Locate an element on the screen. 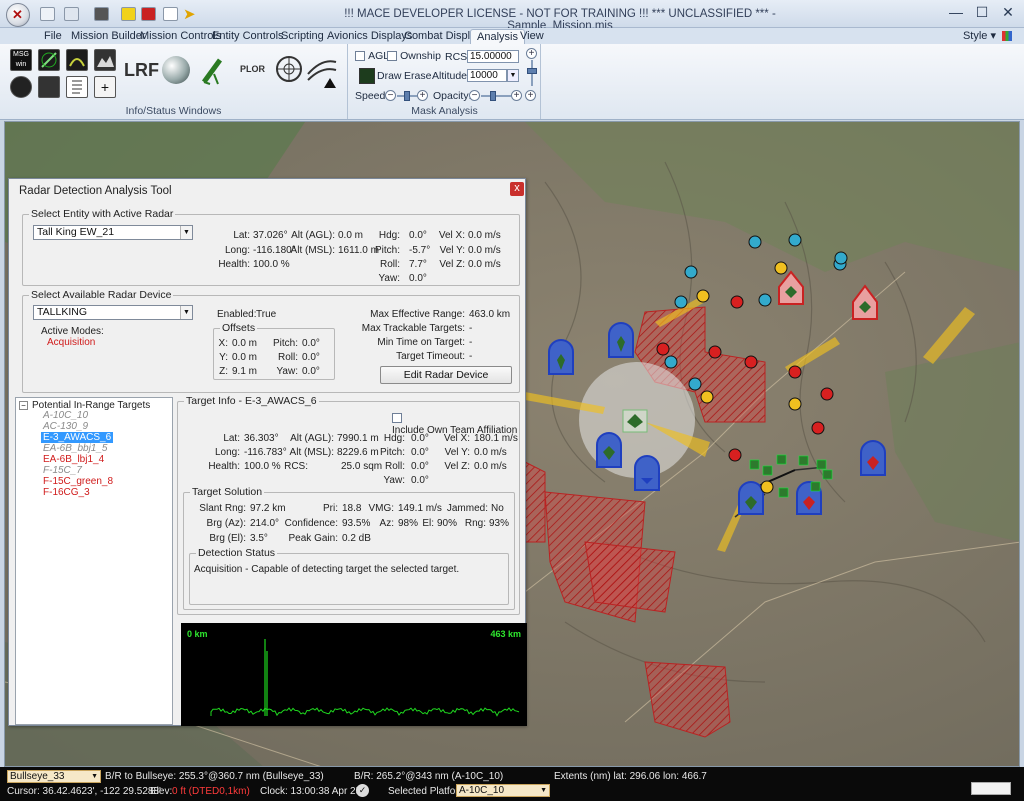 This screenshot has width=1024, height=801. elev-value: 0 ft (DTED0,1km) is located at coordinates (211, 791).